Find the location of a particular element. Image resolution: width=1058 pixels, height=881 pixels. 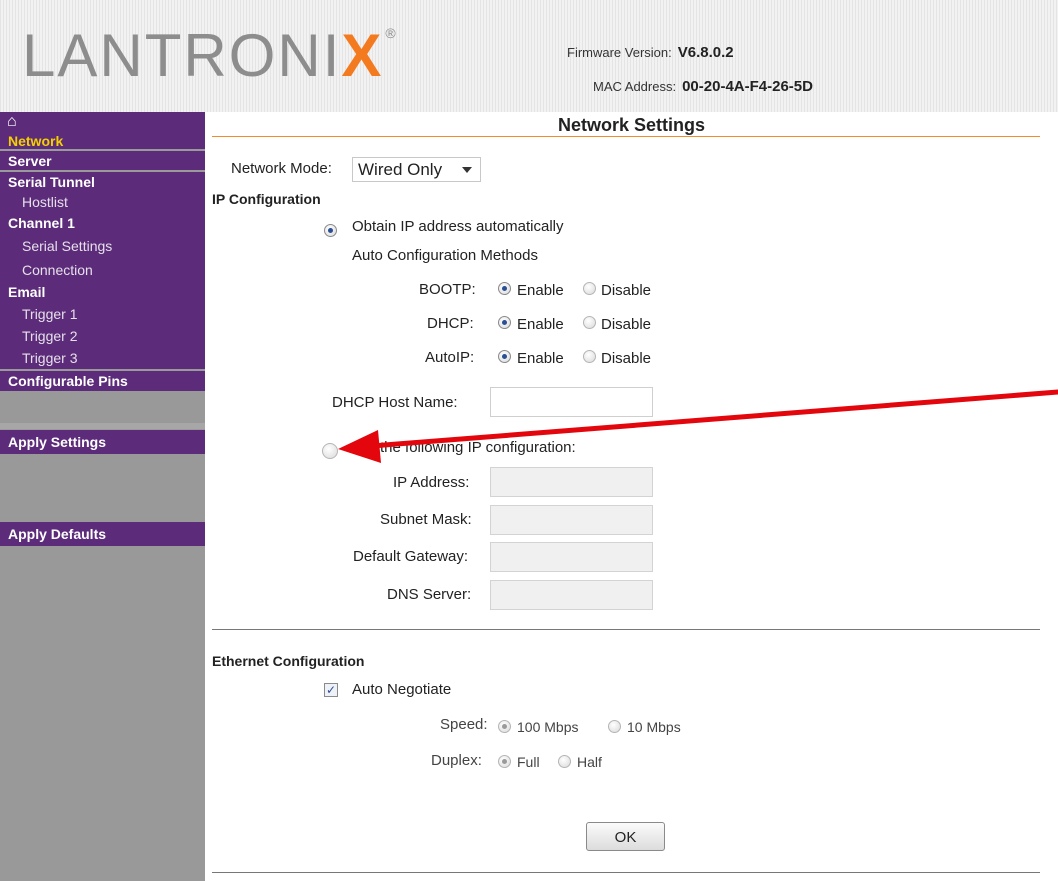

sidebar-item-connection: Connection is located at coordinates (102, 270).